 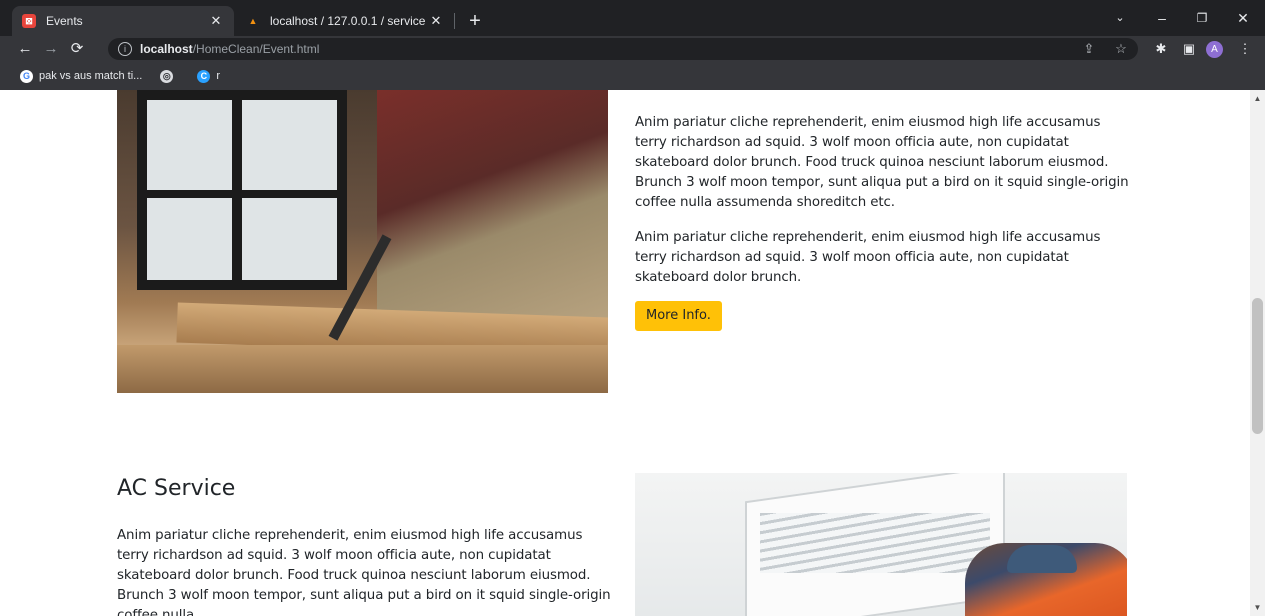 I want to click on xampp-icon: ⊠, so click(x=29, y=21).